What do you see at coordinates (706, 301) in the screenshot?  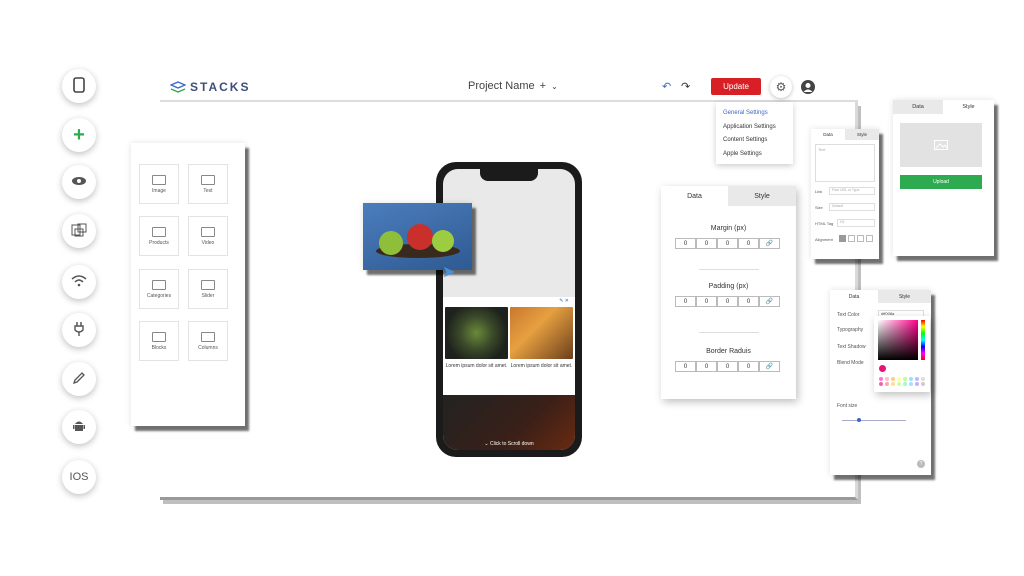 I see `padding-right-input: 0` at bounding box center [706, 301].